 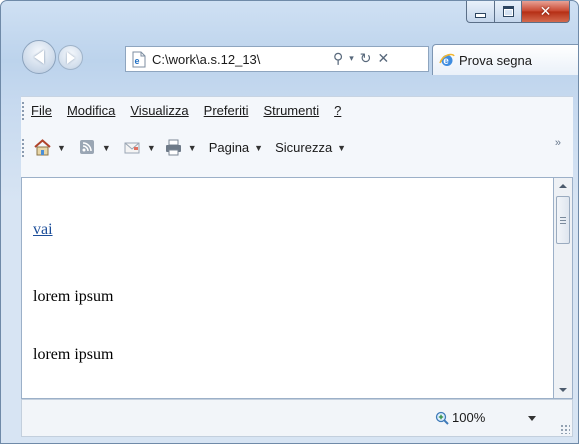 I want to click on menubar-grip, so click(x=23, y=111).